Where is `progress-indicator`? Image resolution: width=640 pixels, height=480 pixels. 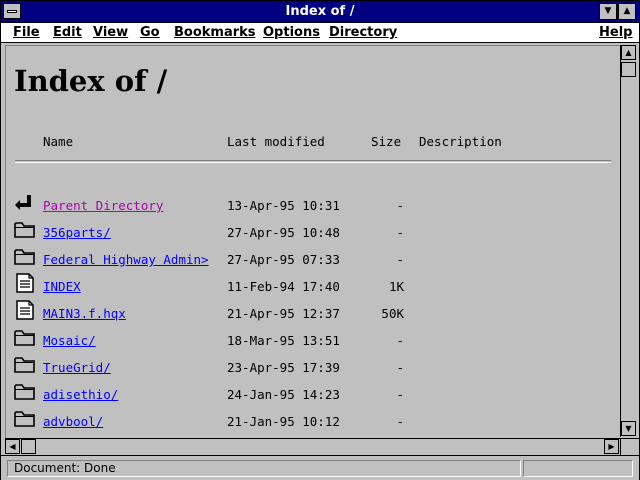 progress-indicator is located at coordinates (578, 468).